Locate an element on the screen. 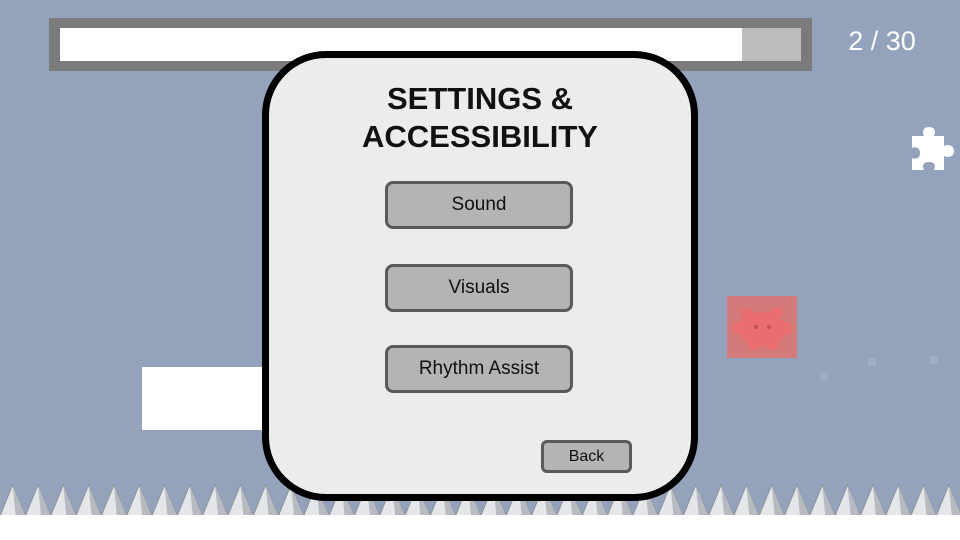  modal-title: SETTINGS & ACCESSIBILITY is located at coordinates (480, 118).